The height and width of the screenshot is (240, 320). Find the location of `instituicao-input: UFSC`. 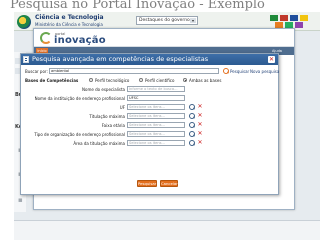

instituicao-input: UFSC is located at coordinates (156, 98).